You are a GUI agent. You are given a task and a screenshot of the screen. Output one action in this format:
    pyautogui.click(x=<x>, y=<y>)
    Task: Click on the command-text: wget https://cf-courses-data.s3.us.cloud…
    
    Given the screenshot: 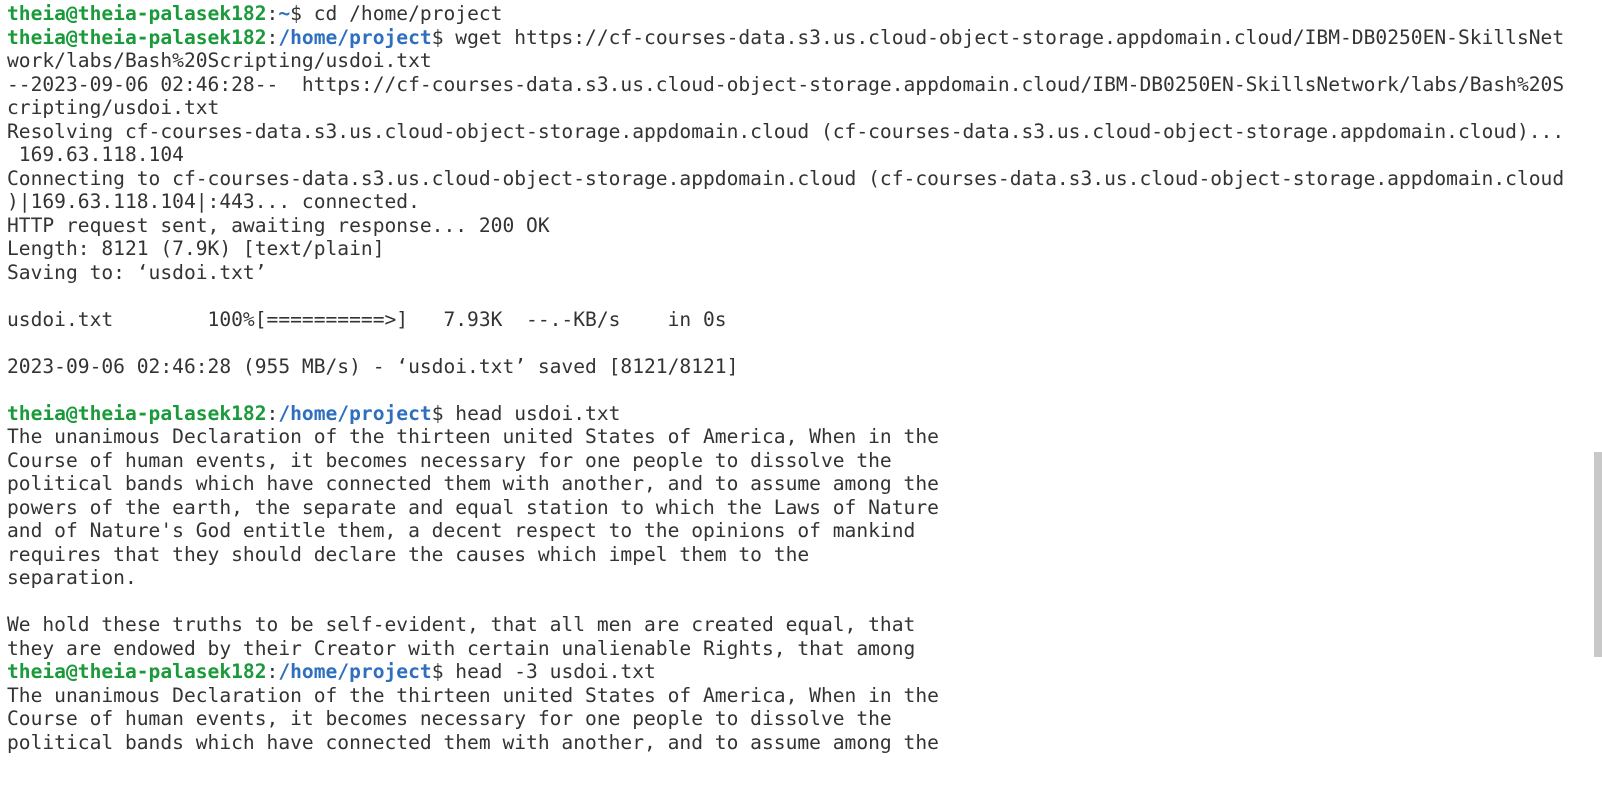 What is the action you would take?
    pyautogui.click(x=1010, y=37)
    